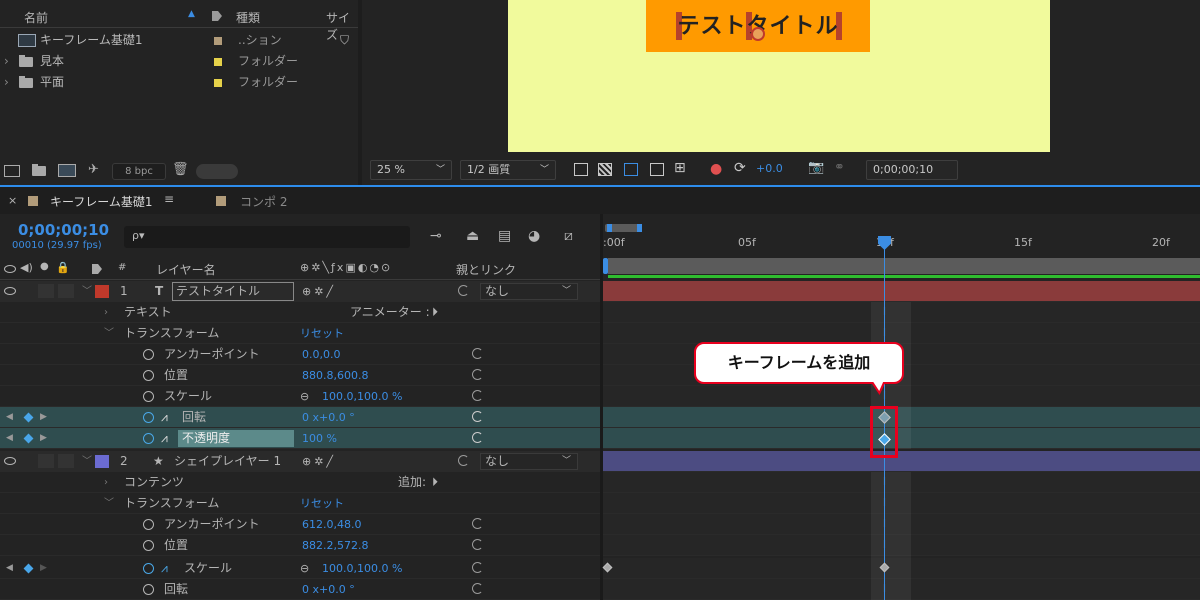  I want to click on channel-icon: ●, so click(716, 169).